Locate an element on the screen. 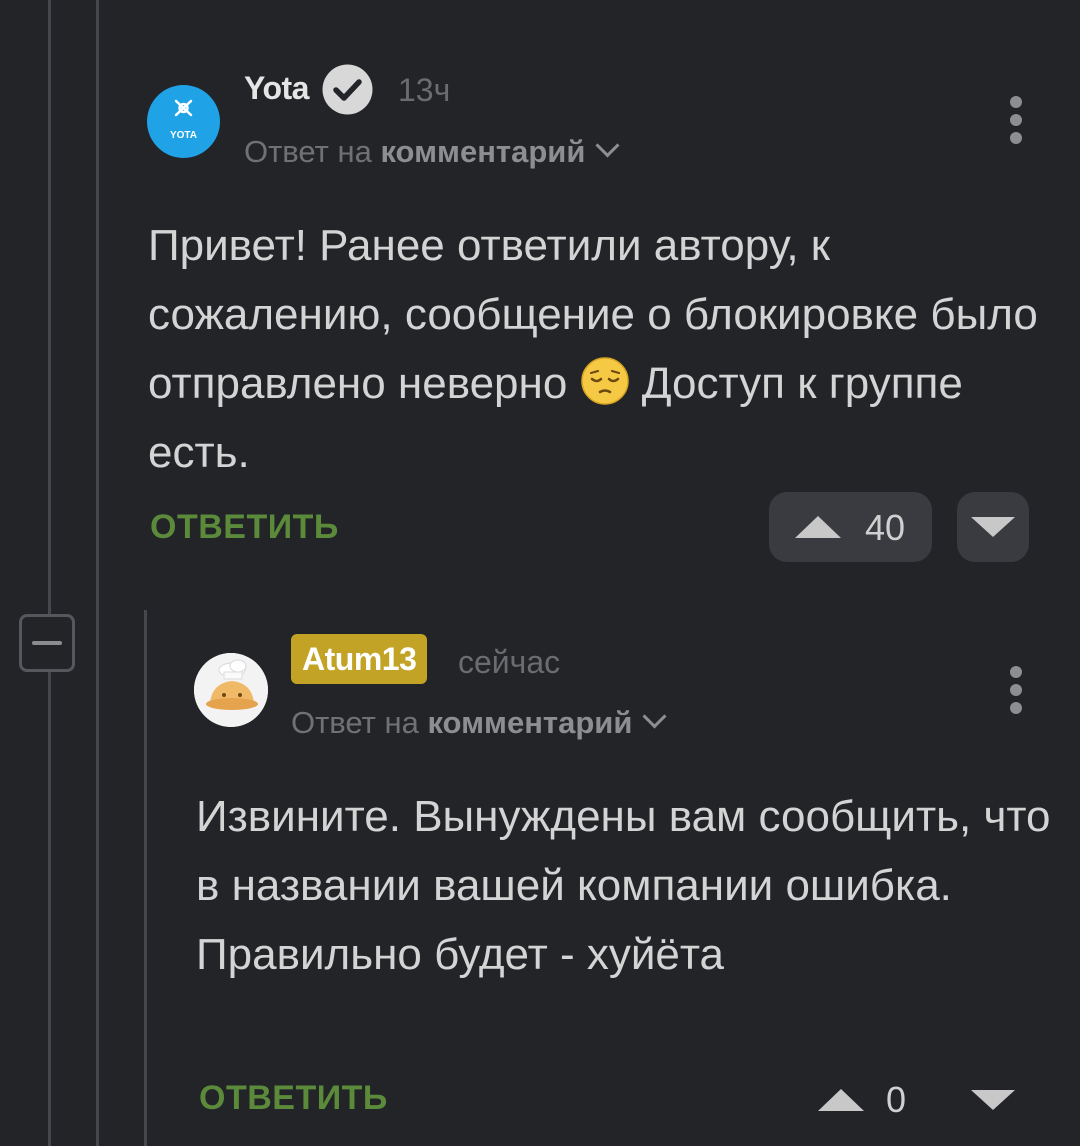 The image size is (1080, 1146). downvote-icon is located at coordinates (993, 527).